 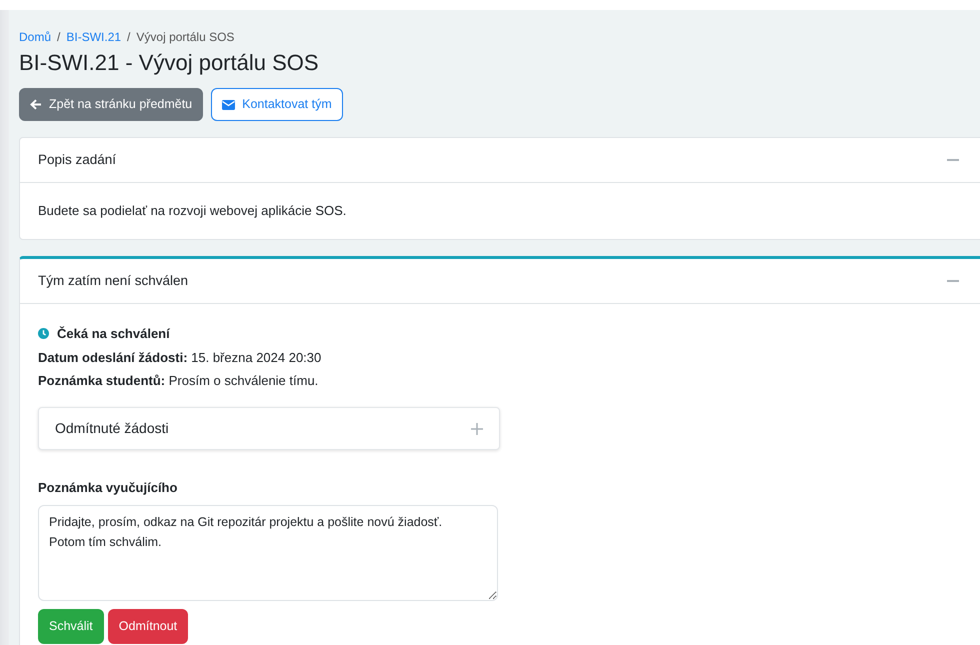 I want to click on back-button: Zpět na stránku předmětu, so click(x=111, y=105).